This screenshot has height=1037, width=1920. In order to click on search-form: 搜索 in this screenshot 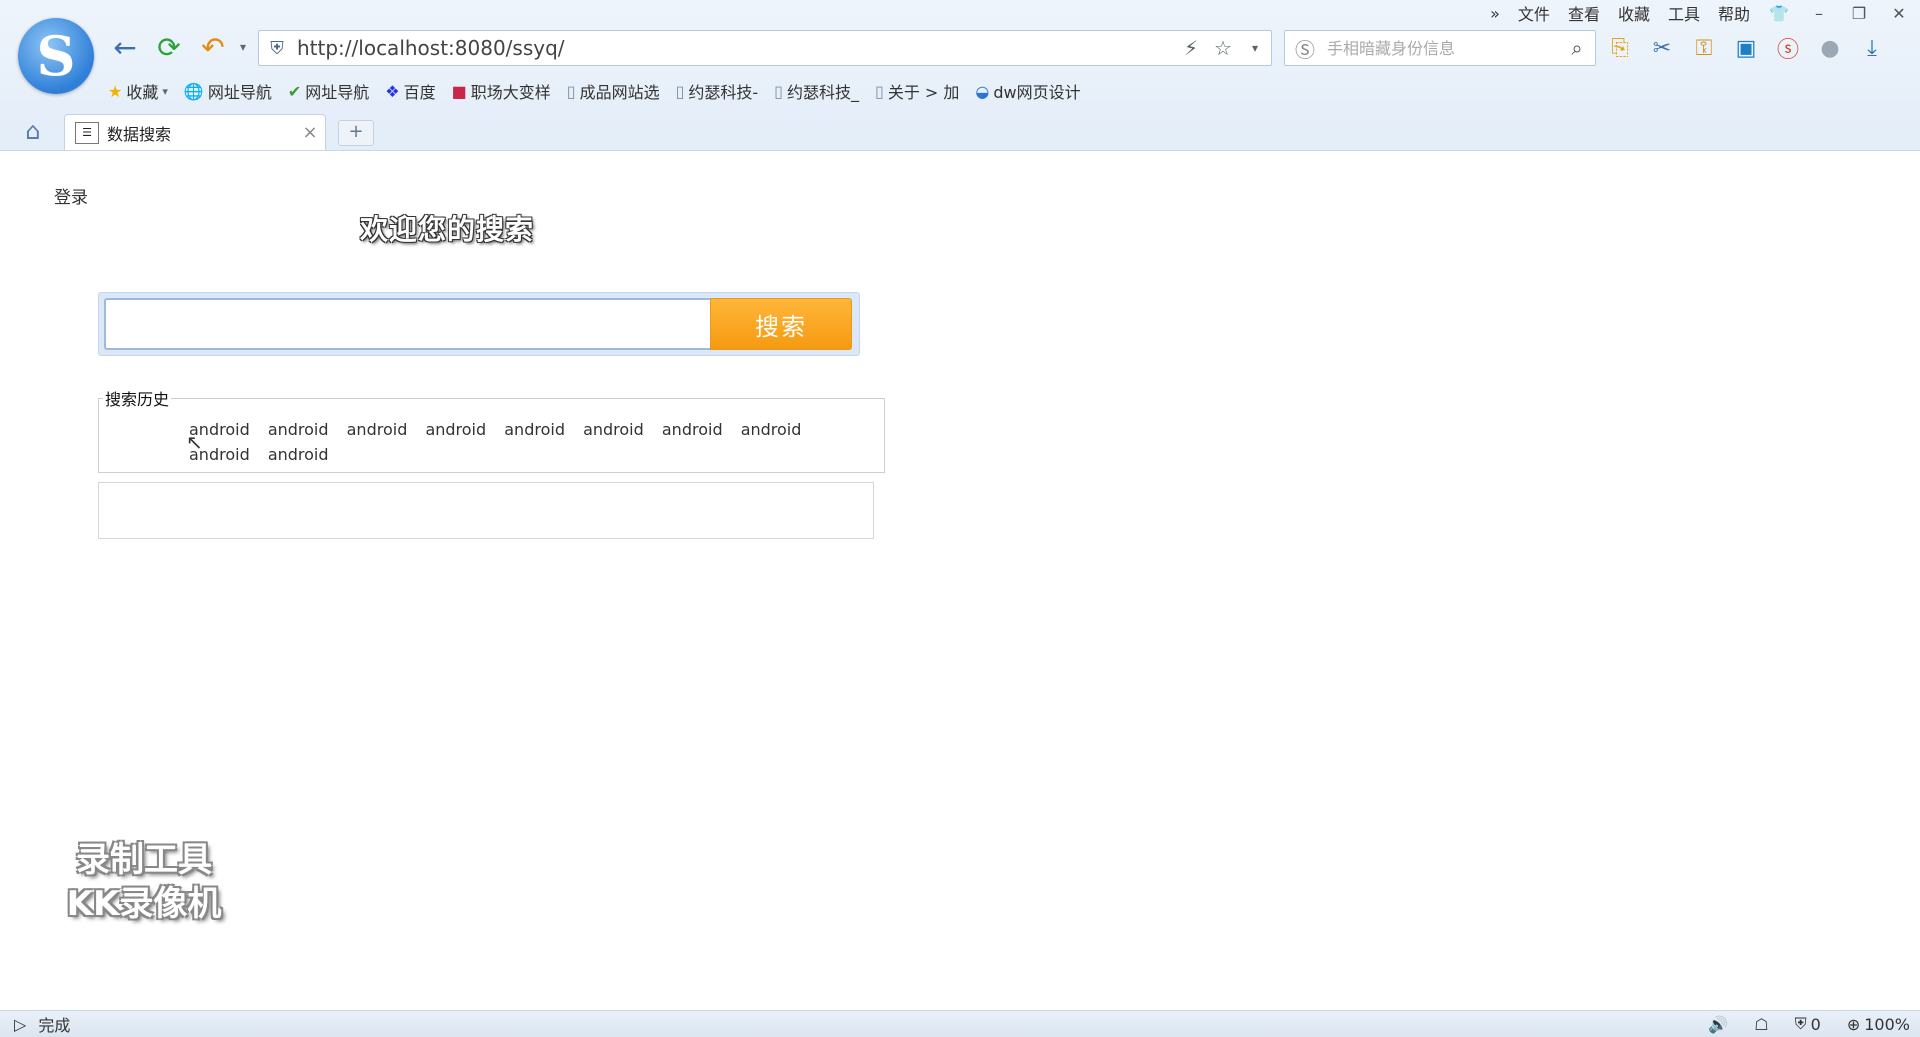, I will do `click(479, 324)`.